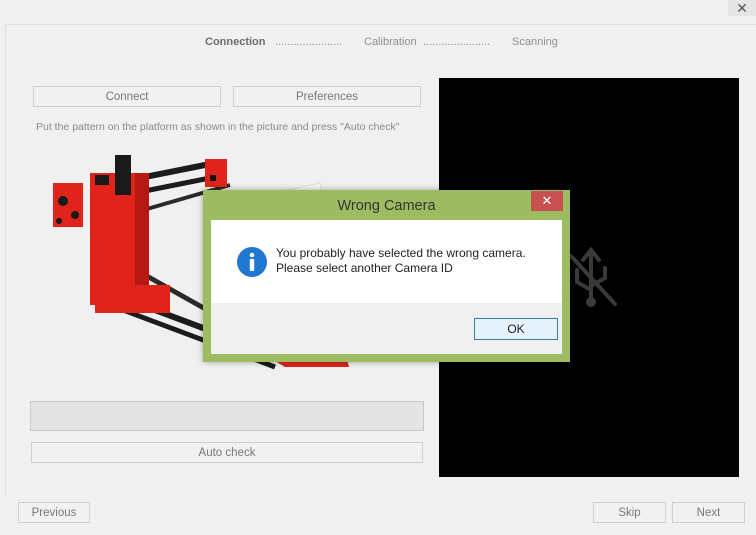  What do you see at coordinates (227, 452) in the screenshot?
I see `auto-check-button: Auto check` at bounding box center [227, 452].